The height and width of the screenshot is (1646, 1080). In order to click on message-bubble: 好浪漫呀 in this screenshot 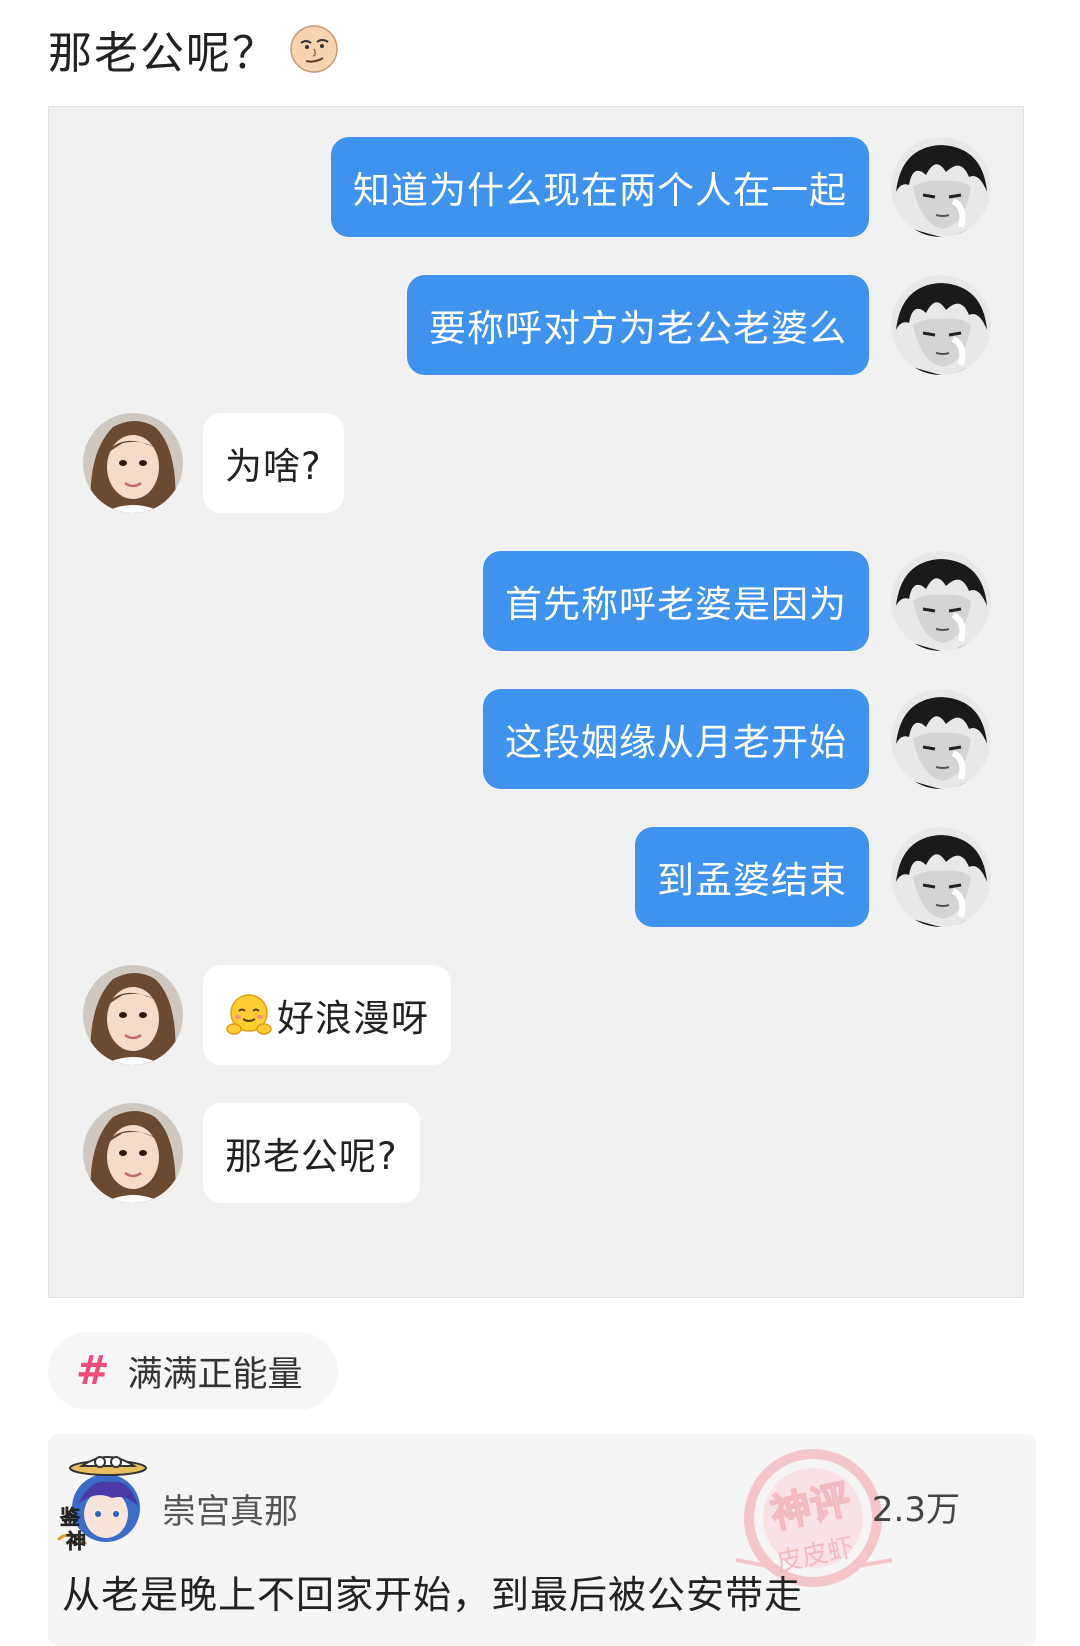, I will do `click(327, 1015)`.